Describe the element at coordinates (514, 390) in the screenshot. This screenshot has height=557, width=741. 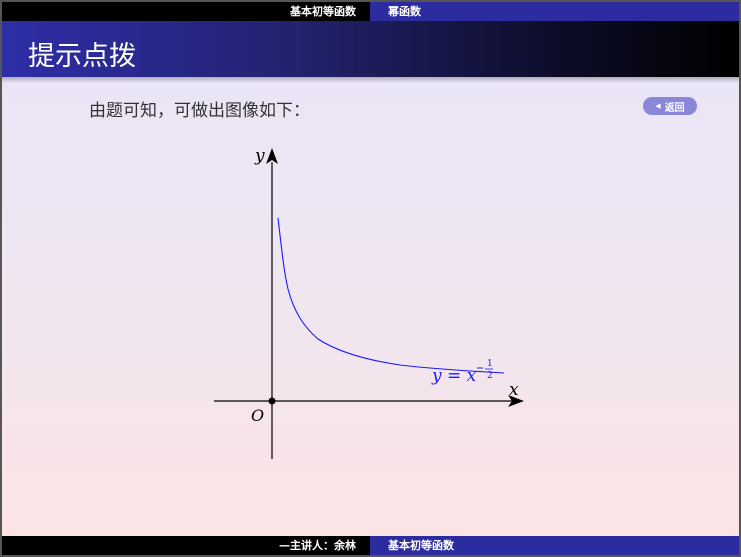
I see `x-axis-label: x` at that location.